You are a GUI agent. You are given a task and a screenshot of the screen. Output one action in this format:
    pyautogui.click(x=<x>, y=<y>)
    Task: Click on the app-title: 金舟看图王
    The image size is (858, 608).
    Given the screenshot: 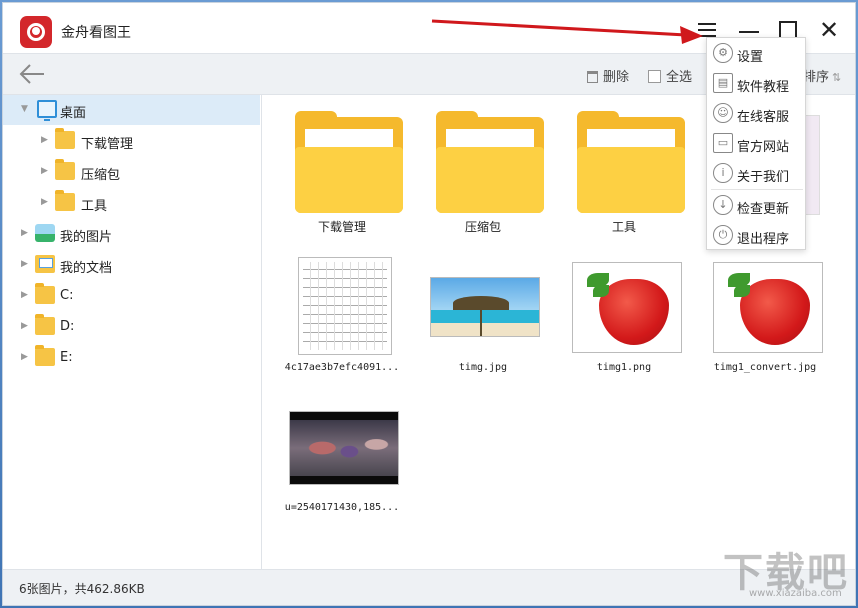 What is the action you would take?
    pyautogui.click(x=96, y=33)
    